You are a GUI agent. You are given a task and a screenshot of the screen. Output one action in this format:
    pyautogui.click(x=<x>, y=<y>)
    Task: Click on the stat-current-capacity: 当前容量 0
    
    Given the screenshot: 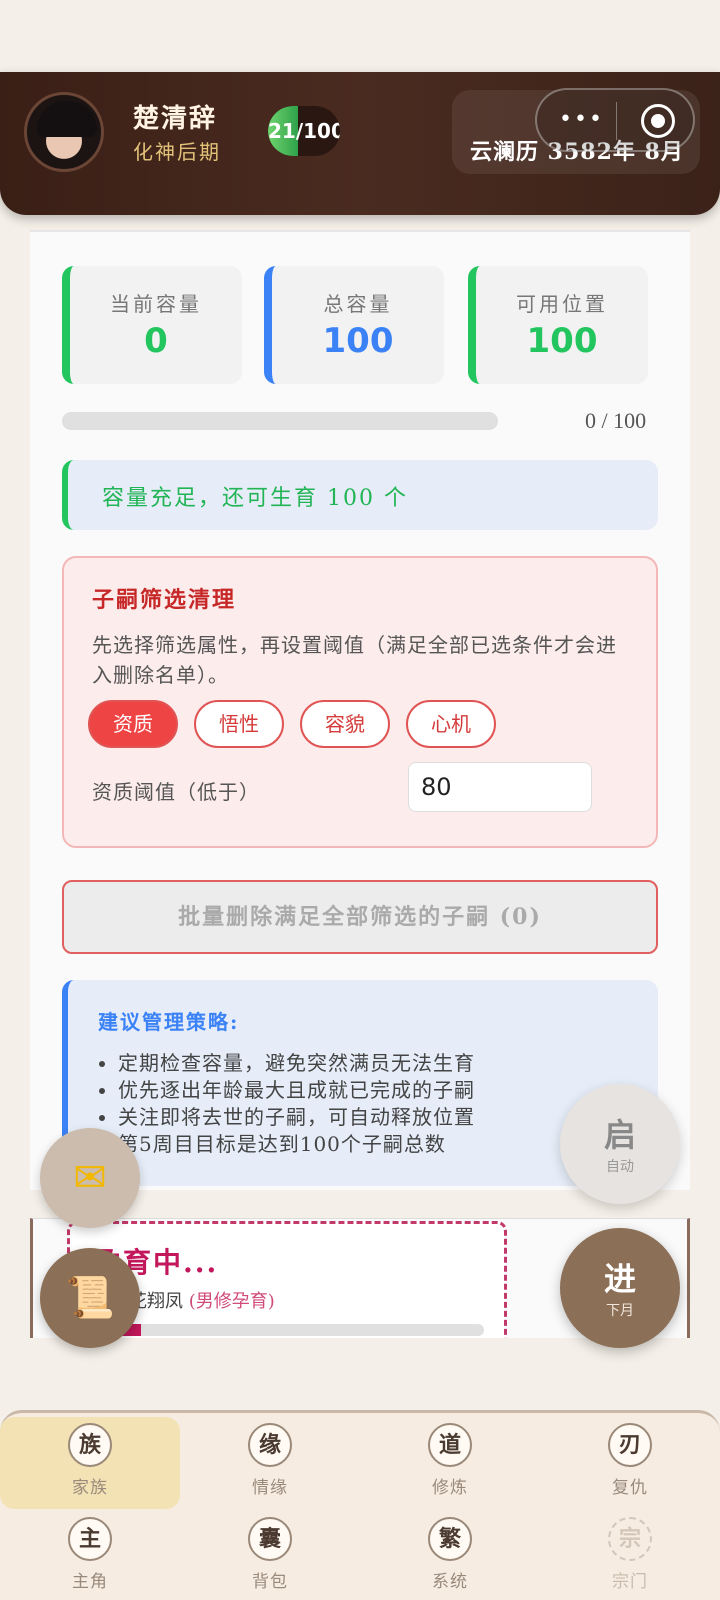 What is the action you would take?
    pyautogui.click(x=152, y=325)
    